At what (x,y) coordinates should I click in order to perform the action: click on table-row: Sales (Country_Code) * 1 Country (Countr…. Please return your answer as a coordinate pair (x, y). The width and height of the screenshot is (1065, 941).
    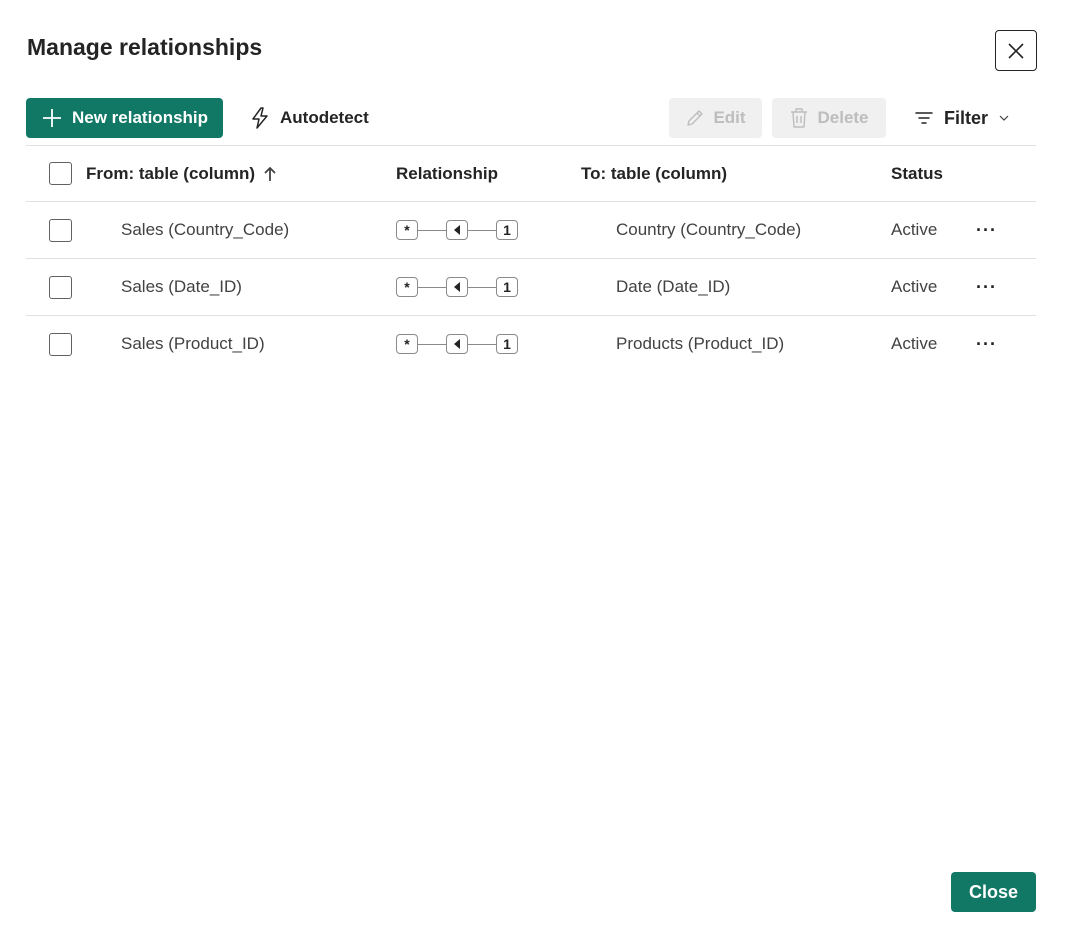
    Looking at the image, I should click on (531, 229).